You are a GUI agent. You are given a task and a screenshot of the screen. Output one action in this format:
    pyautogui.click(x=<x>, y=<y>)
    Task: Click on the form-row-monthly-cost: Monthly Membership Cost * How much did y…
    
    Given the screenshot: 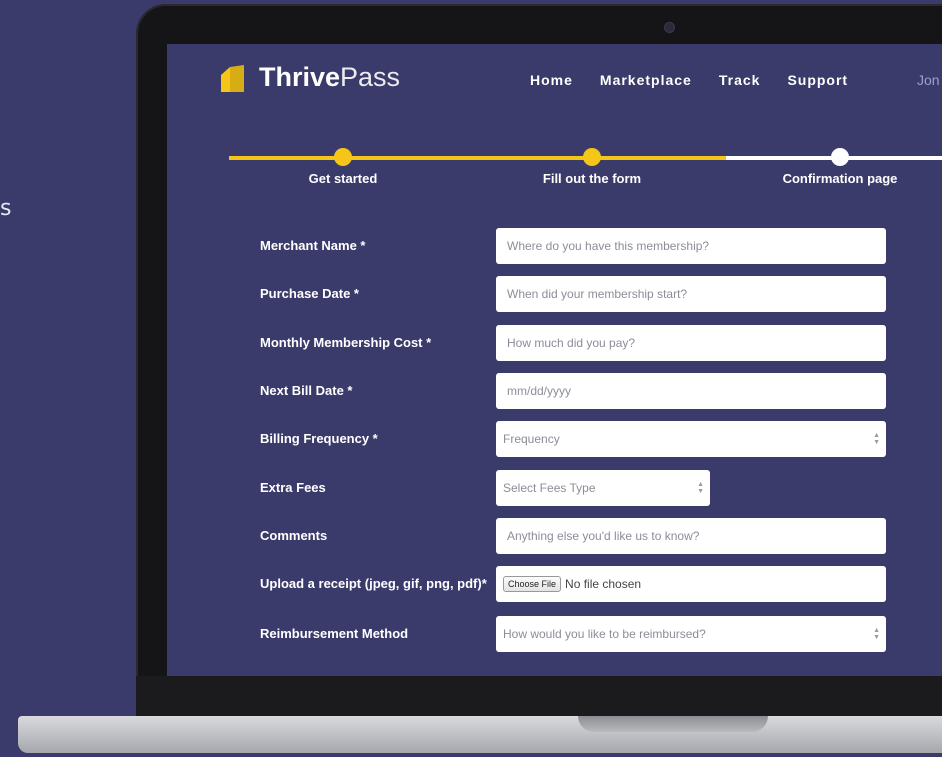 What is the action you would take?
    pyautogui.click(x=554, y=343)
    